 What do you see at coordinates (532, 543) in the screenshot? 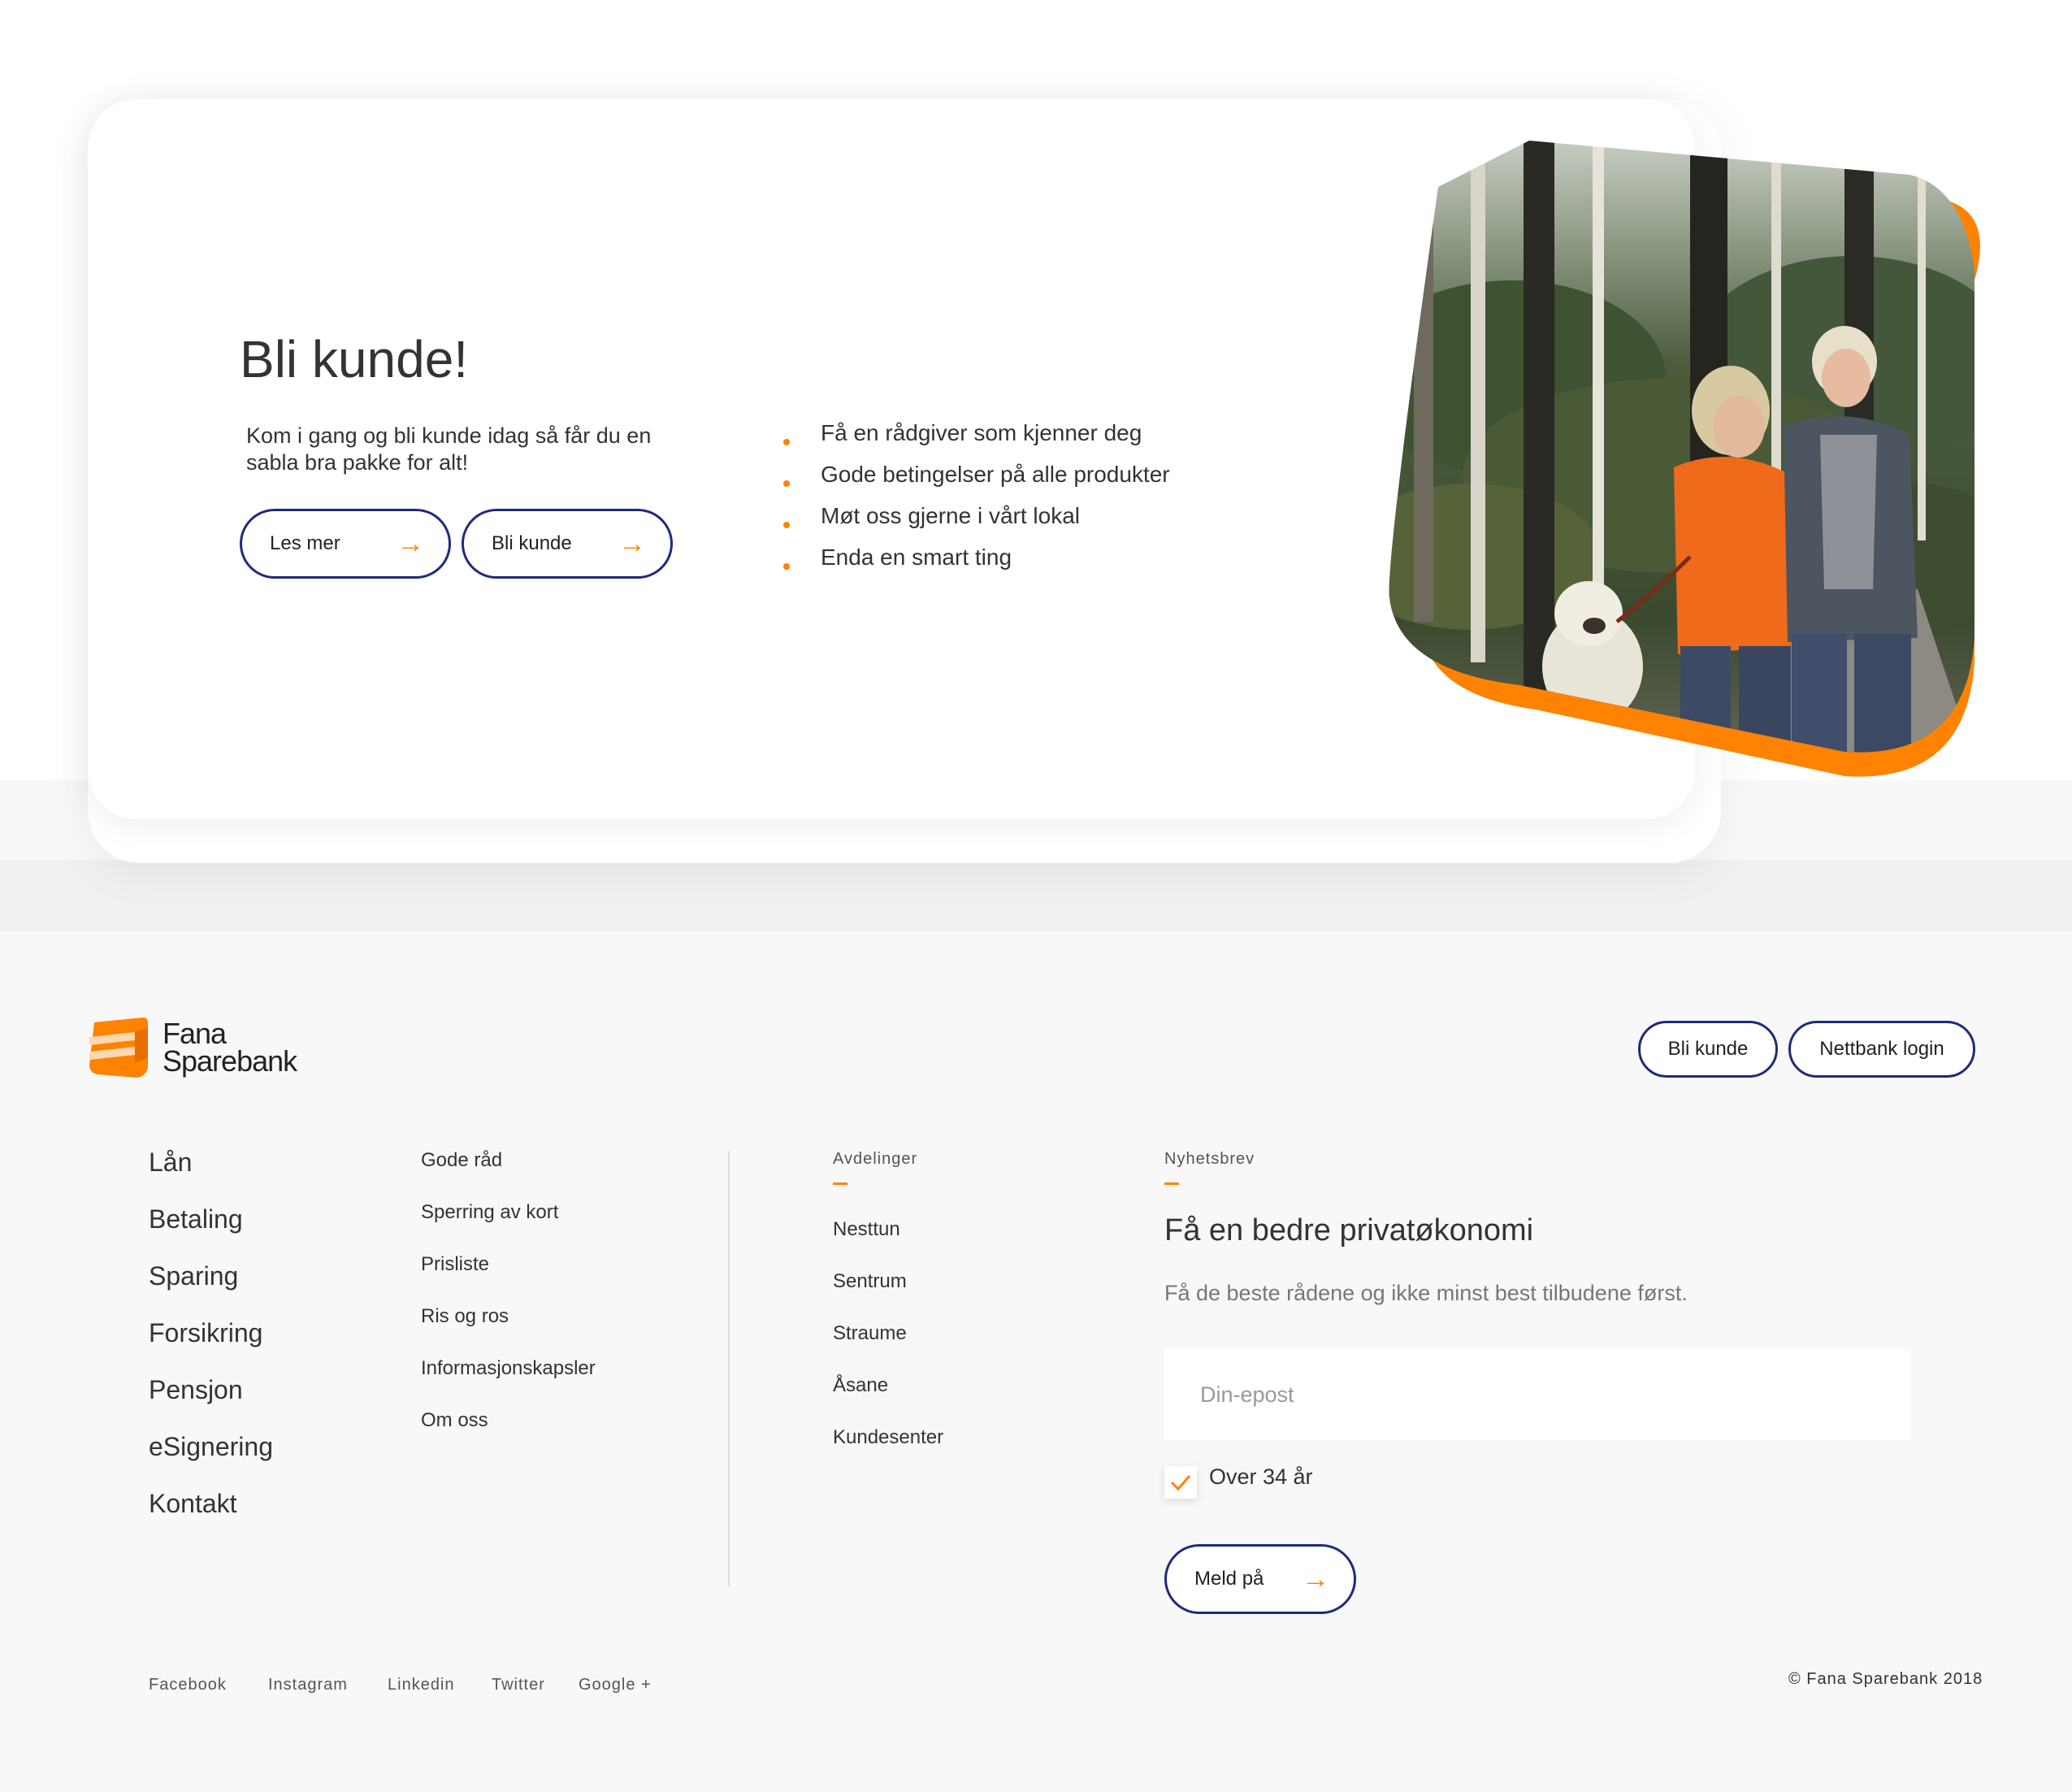
I see `become-customer-label: Bli kunde` at bounding box center [532, 543].